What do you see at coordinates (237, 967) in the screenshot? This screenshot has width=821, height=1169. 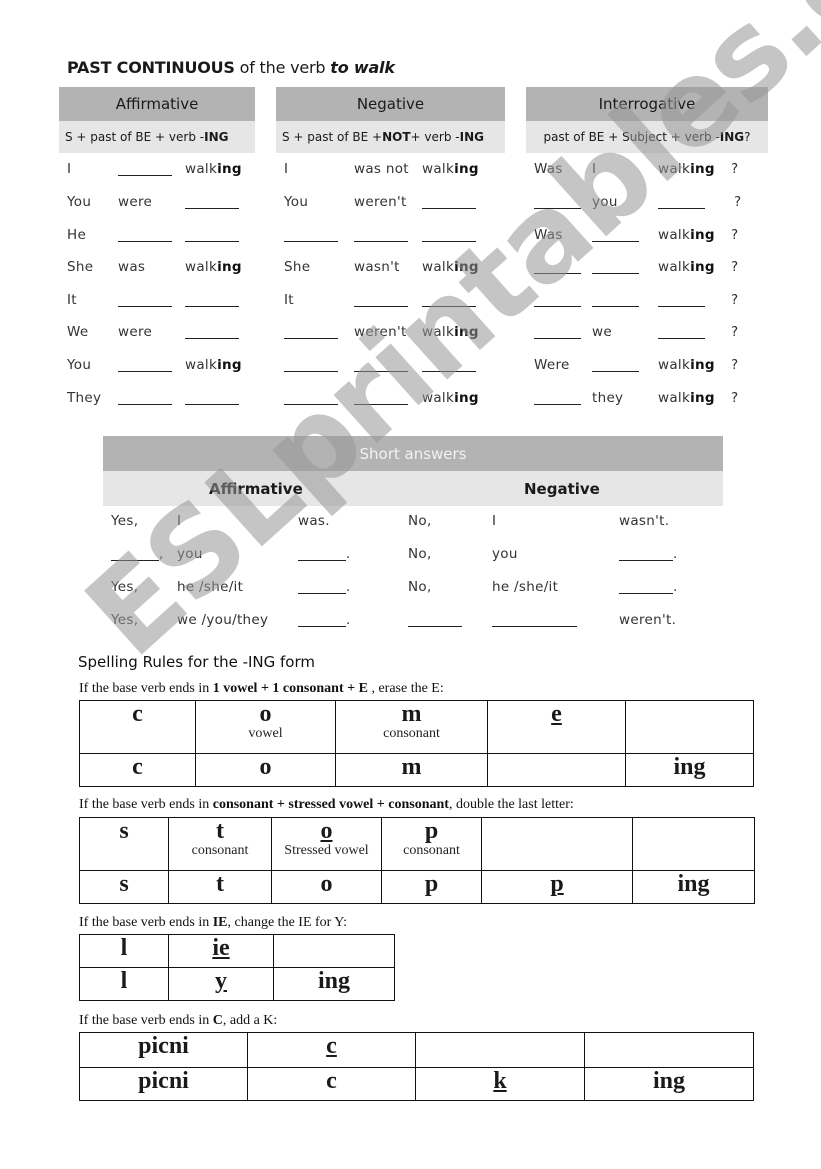 I see `spelling-table: l ie l y ing` at bounding box center [237, 967].